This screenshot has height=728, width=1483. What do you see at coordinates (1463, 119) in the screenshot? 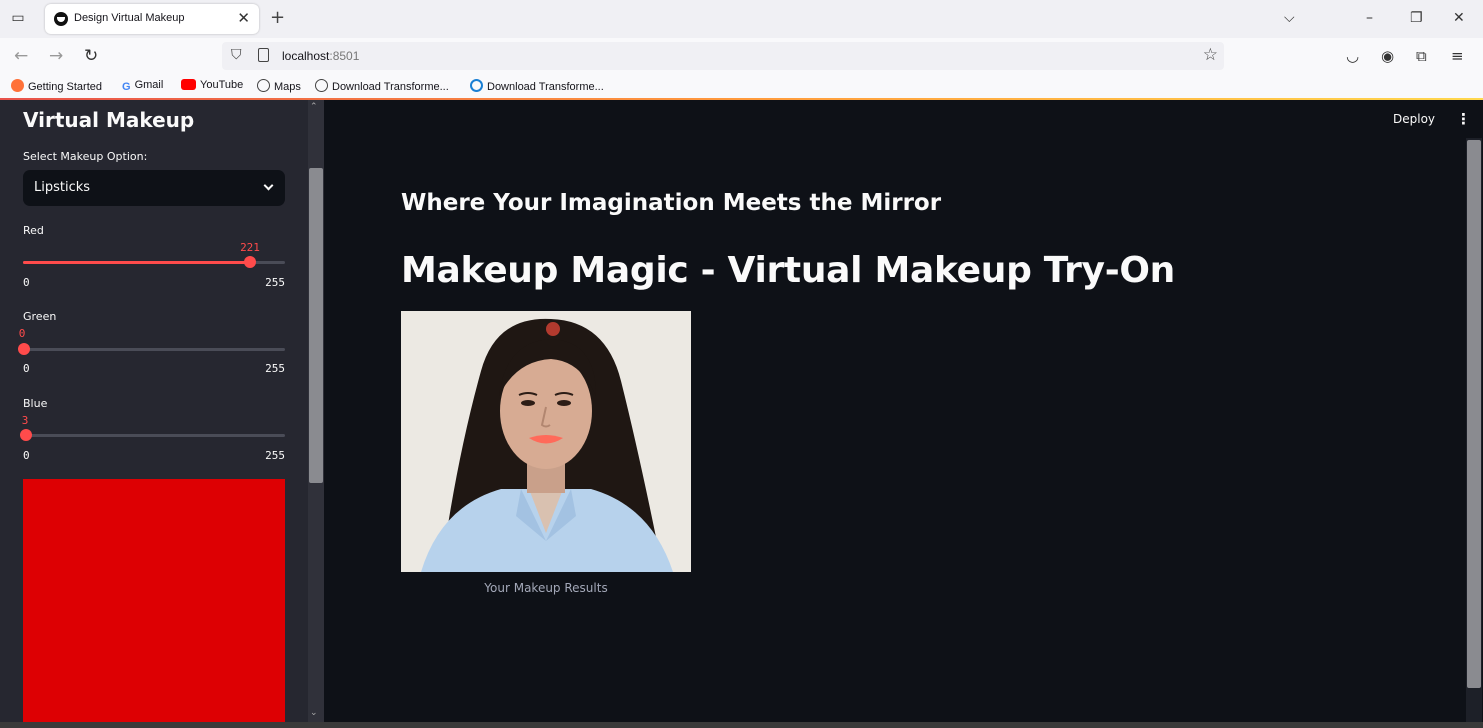
I see `kebab-icon: ⋮` at bounding box center [1463, 119].